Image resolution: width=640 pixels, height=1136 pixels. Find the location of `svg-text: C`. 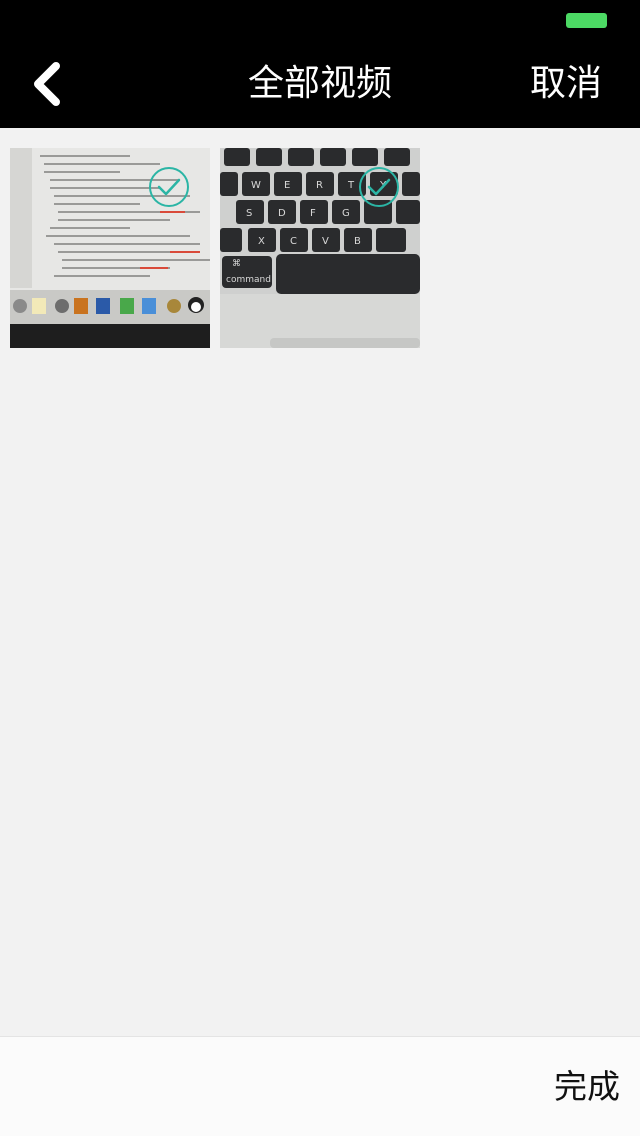

svg-text: C is located at coordinates (293, 241).